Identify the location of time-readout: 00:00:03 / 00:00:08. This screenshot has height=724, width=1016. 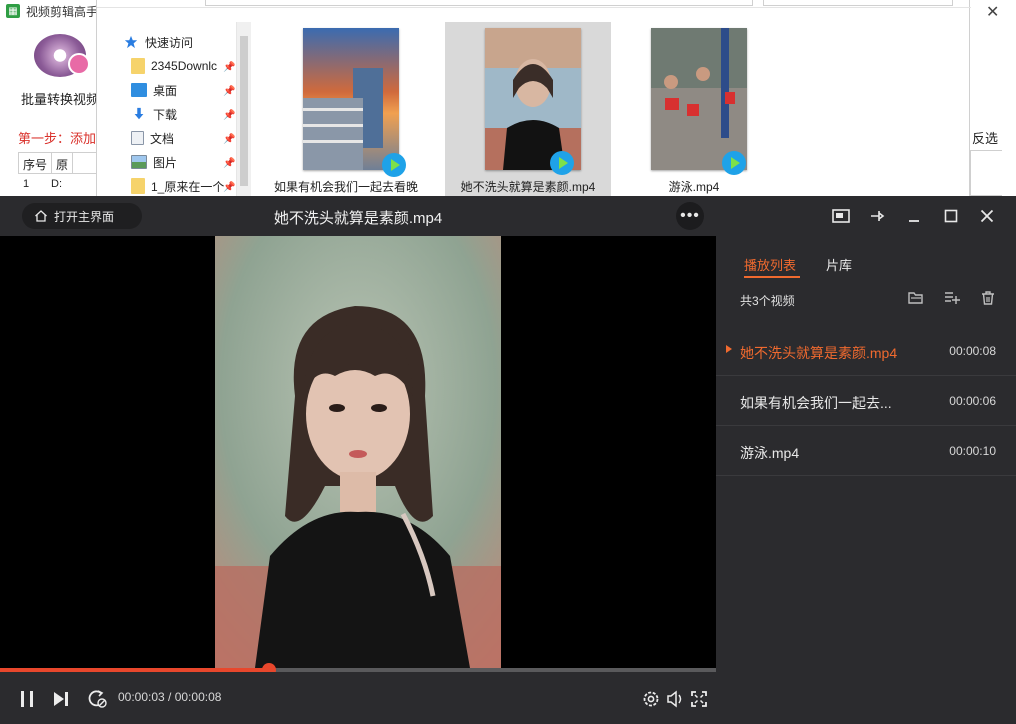
(170, 697).